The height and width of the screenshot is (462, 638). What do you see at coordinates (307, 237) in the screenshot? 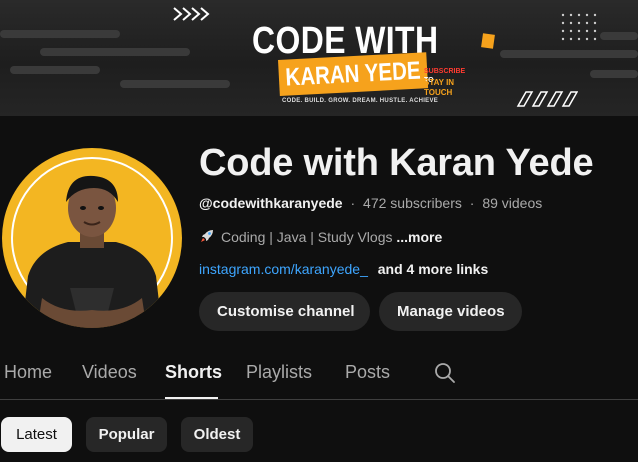
I see `description-text: Coding | Java | Study Vlogs` at bounding box center [307, 237].